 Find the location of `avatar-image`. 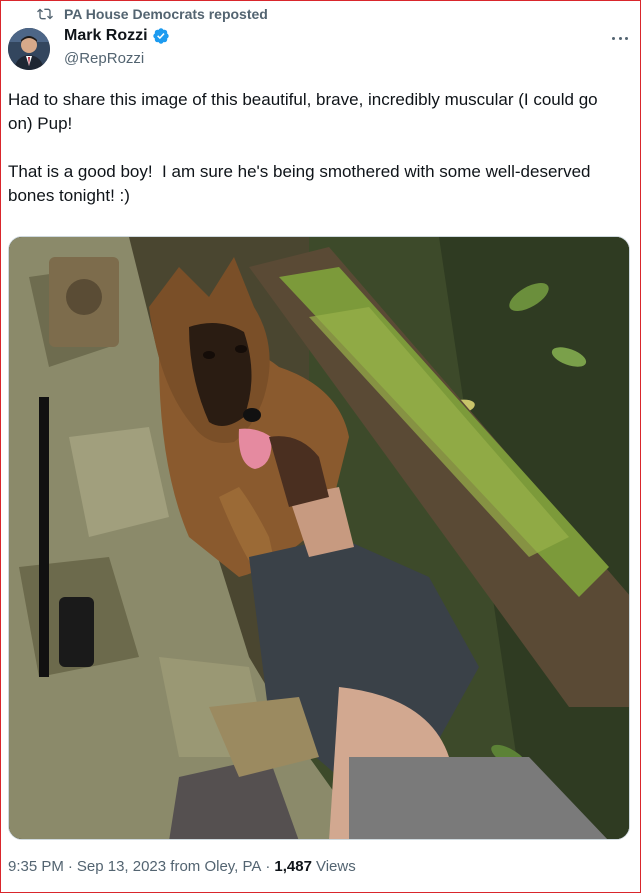

avatar-image is located at coordinates (29, 49).